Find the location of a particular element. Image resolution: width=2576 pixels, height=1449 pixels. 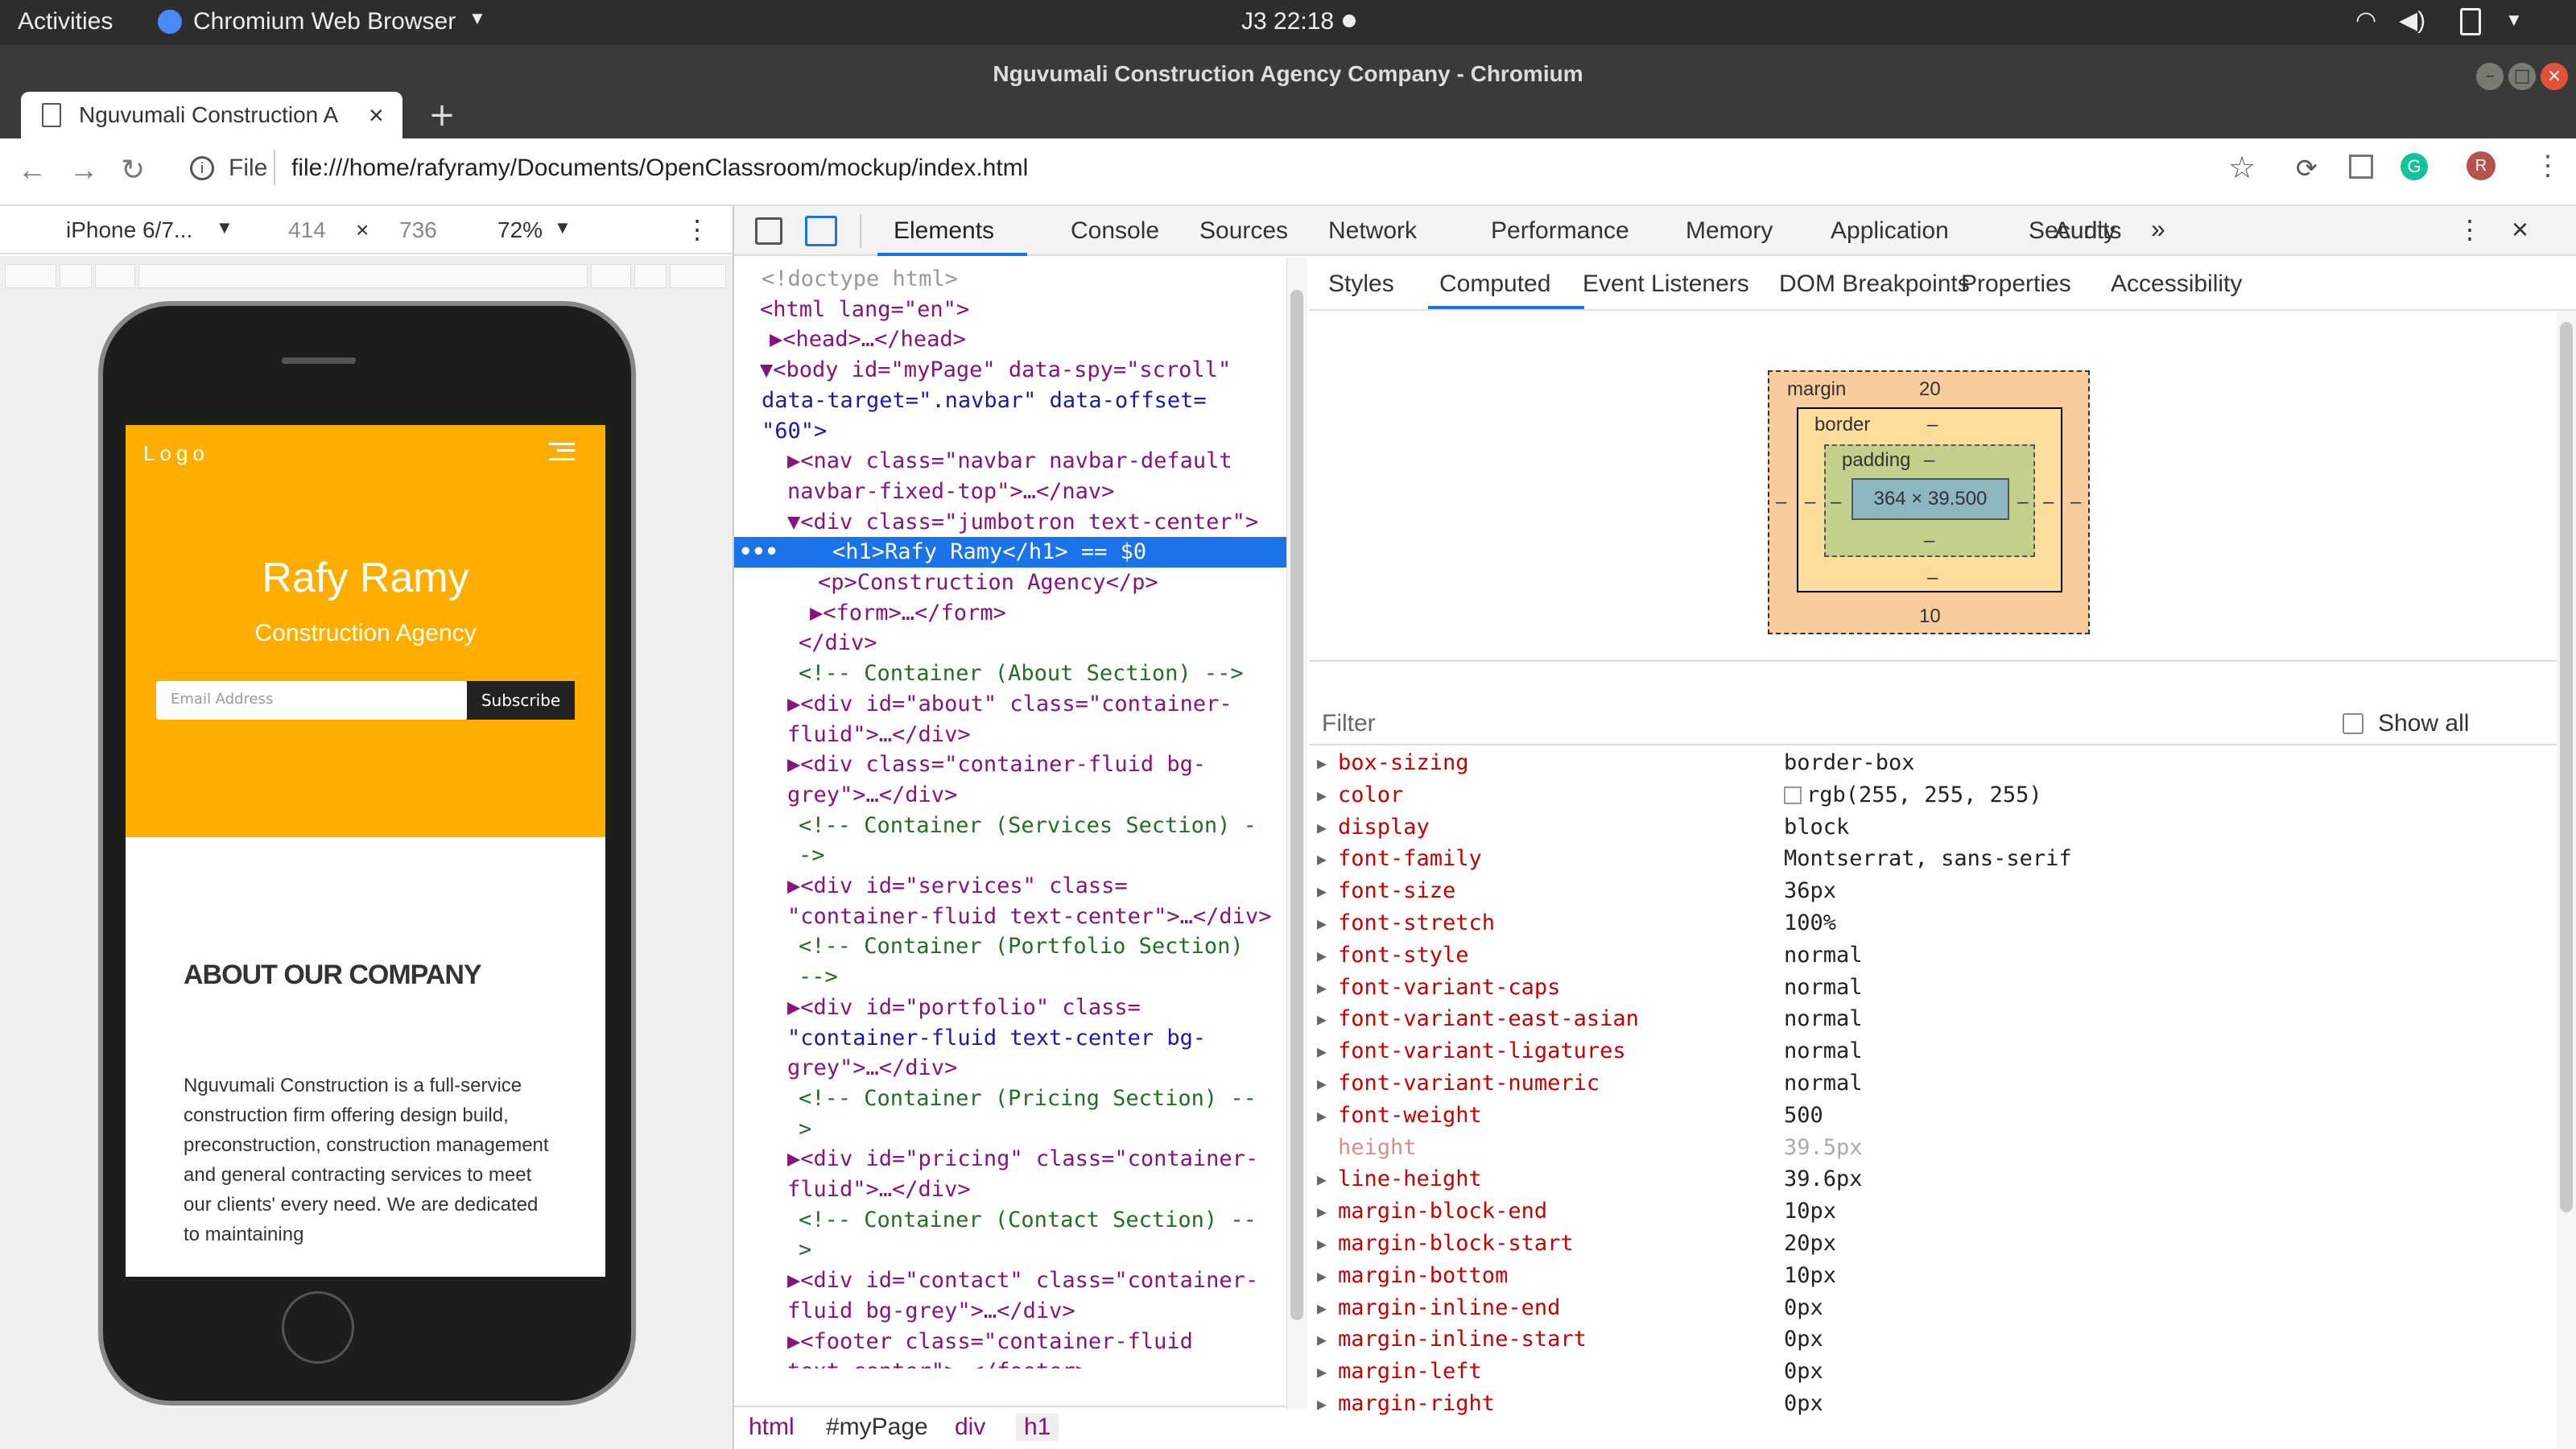

scrollbar-thumb is located at coordinates (2566, 767).